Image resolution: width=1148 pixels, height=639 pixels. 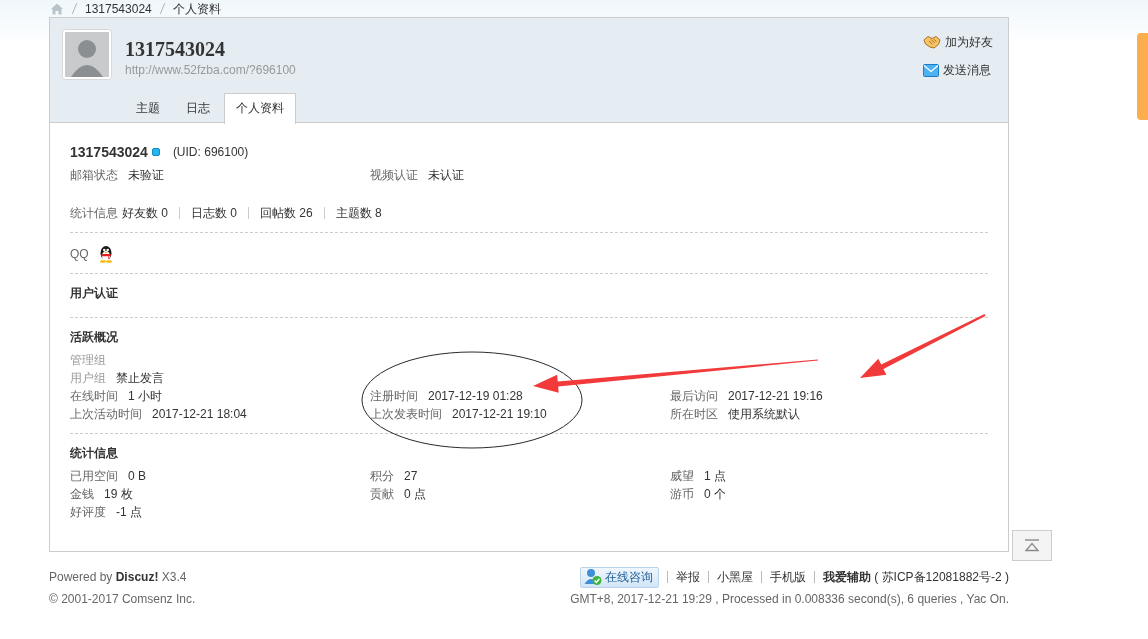 What do you see at coordinates (106, 414) in the screenshot?
I see `field-label: 上次活动时间` at bounding box center [106, 414].